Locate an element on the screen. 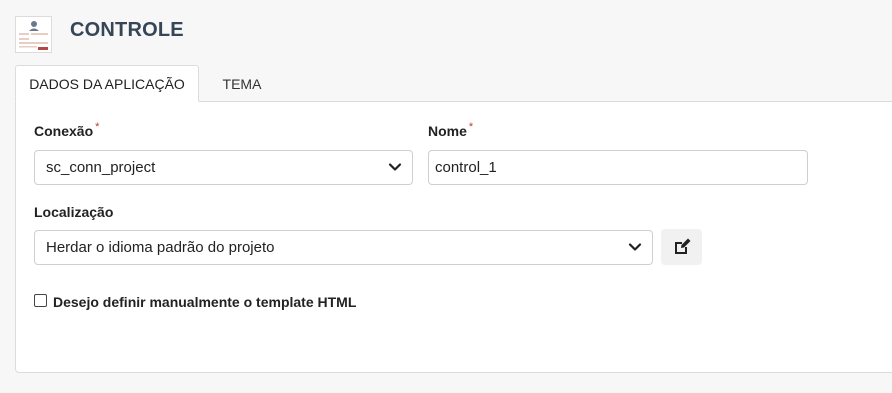 The height and width of the screenshot is (393, 892). nome-label-text: Nome is located at coordinates (447, 131).